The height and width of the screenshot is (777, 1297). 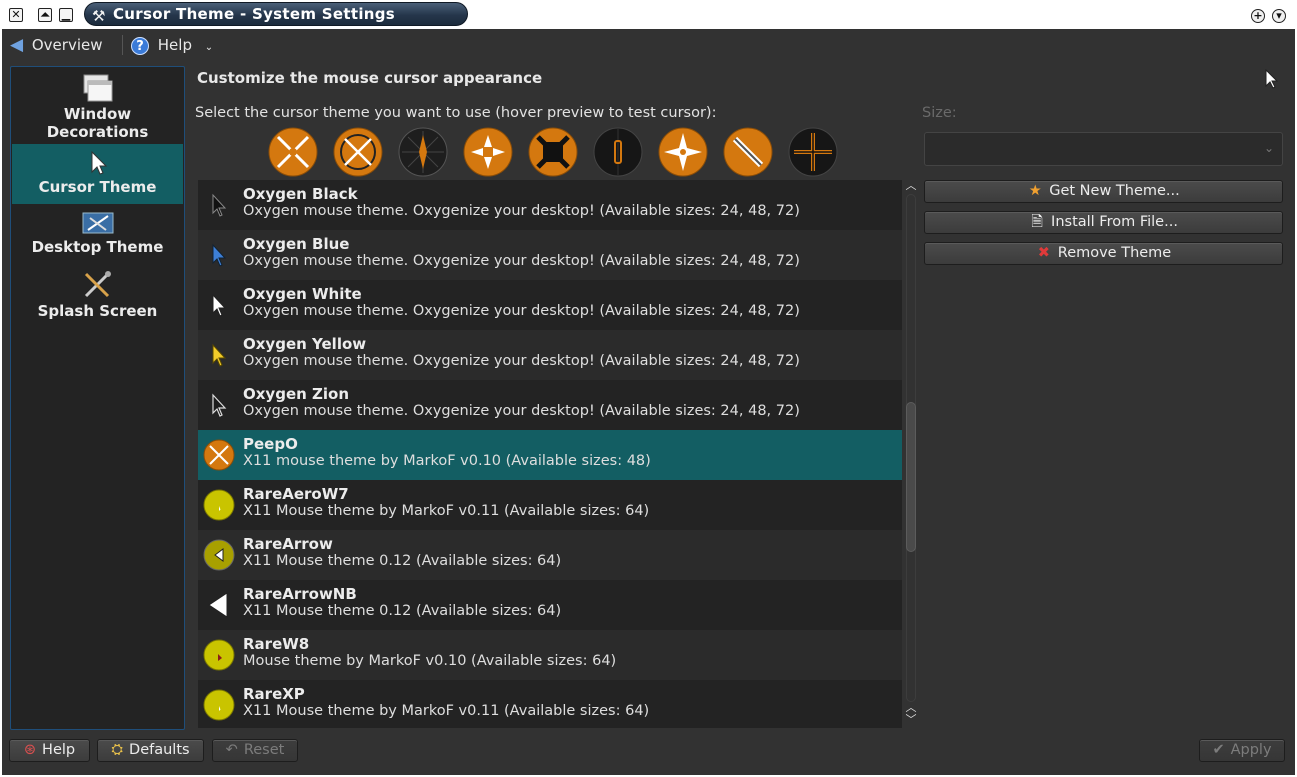 What do you see at coordinates (1279, 16) in the screenshot?
I see `menu-chevron-icon: ▾` at bounding box center [1279, 16].